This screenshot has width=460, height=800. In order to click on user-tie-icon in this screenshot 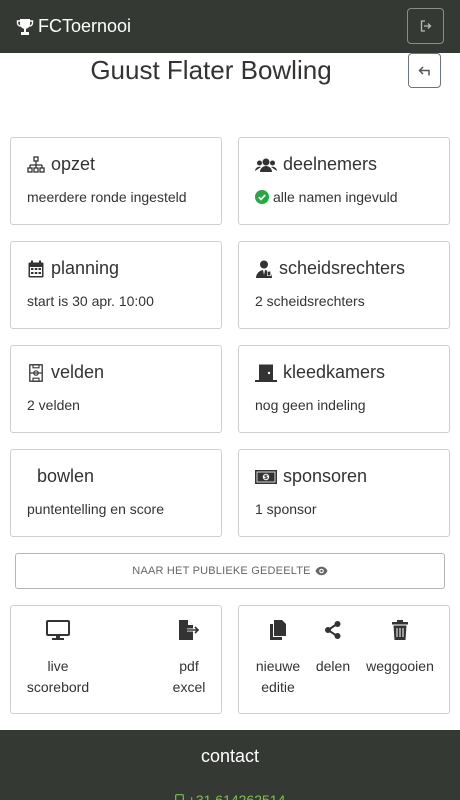, I will do `click(264, 269)`.